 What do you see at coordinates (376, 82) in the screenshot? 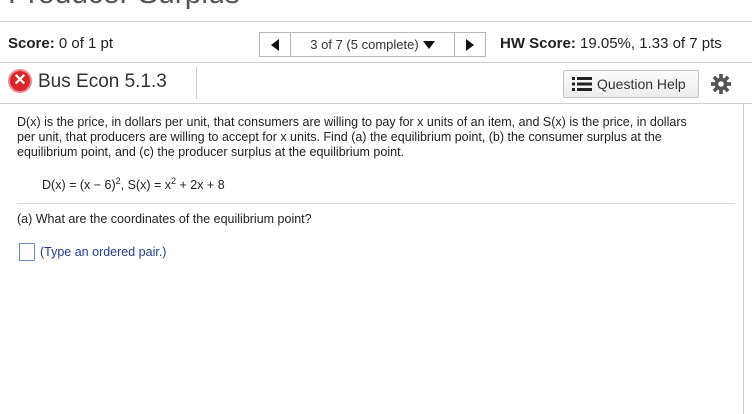
I see `question-header: ✕ Bus Econ 5.1.3 Question Help` at bounding box center [376, 82].